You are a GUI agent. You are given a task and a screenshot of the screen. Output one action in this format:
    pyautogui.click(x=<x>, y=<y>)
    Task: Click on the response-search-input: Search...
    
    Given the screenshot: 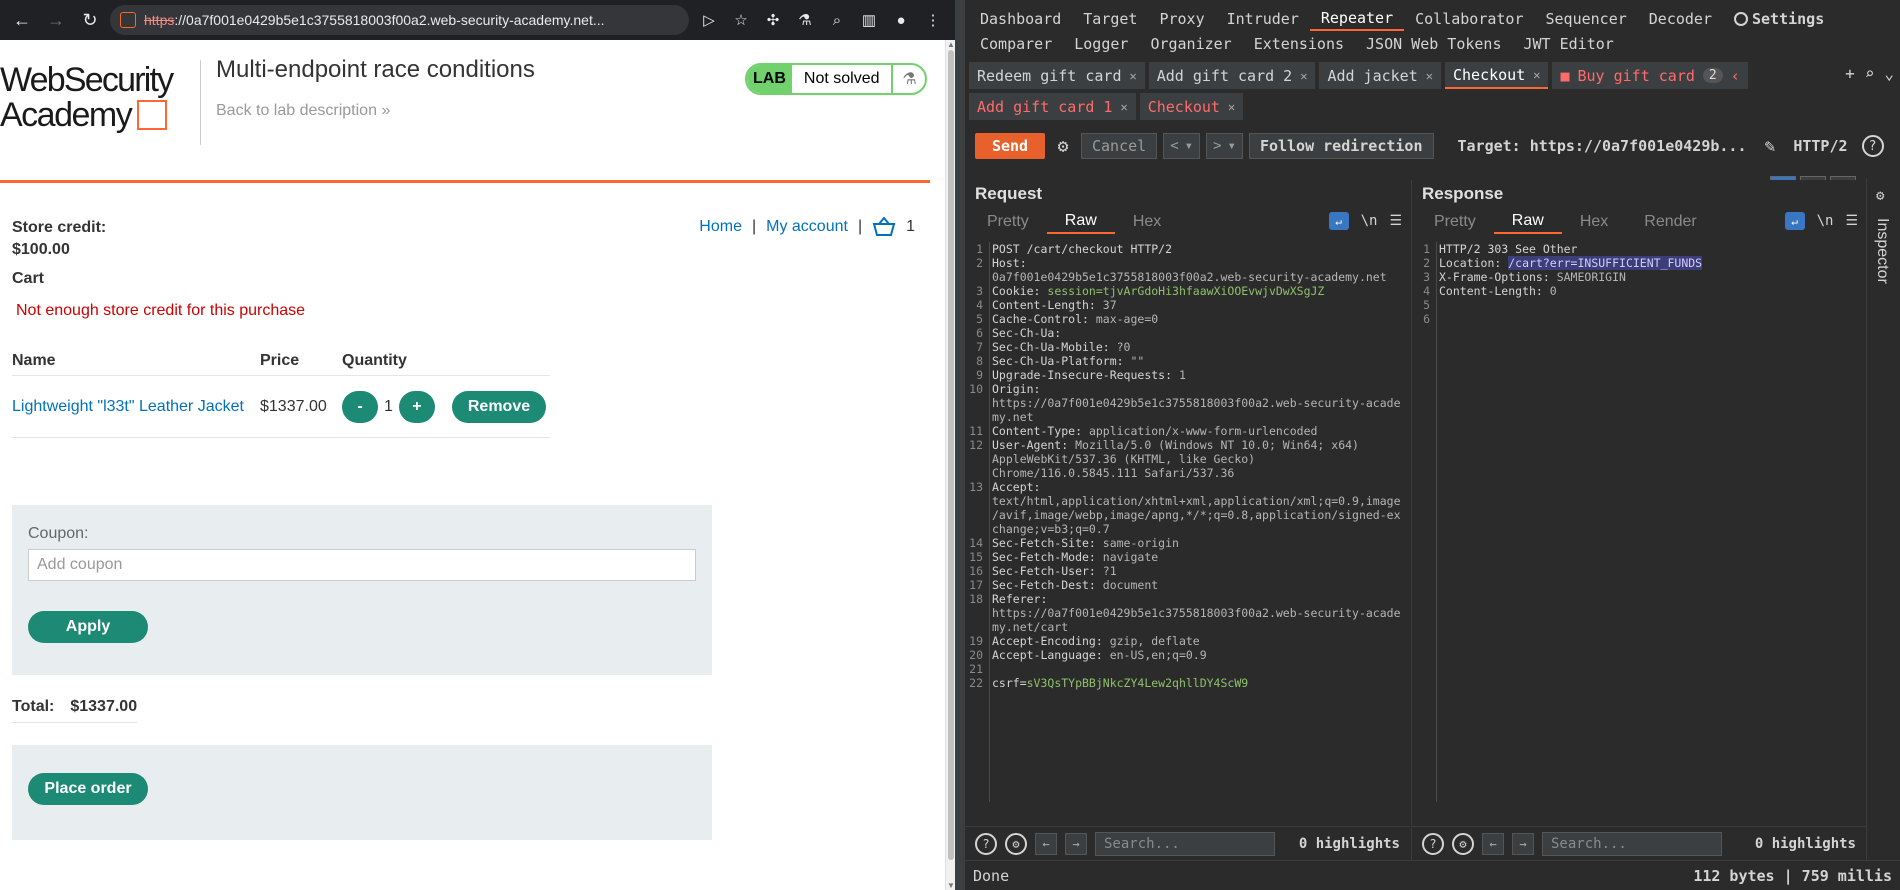 What is the action you would take?
    pyautogui.click(x=1632, y=843)
    